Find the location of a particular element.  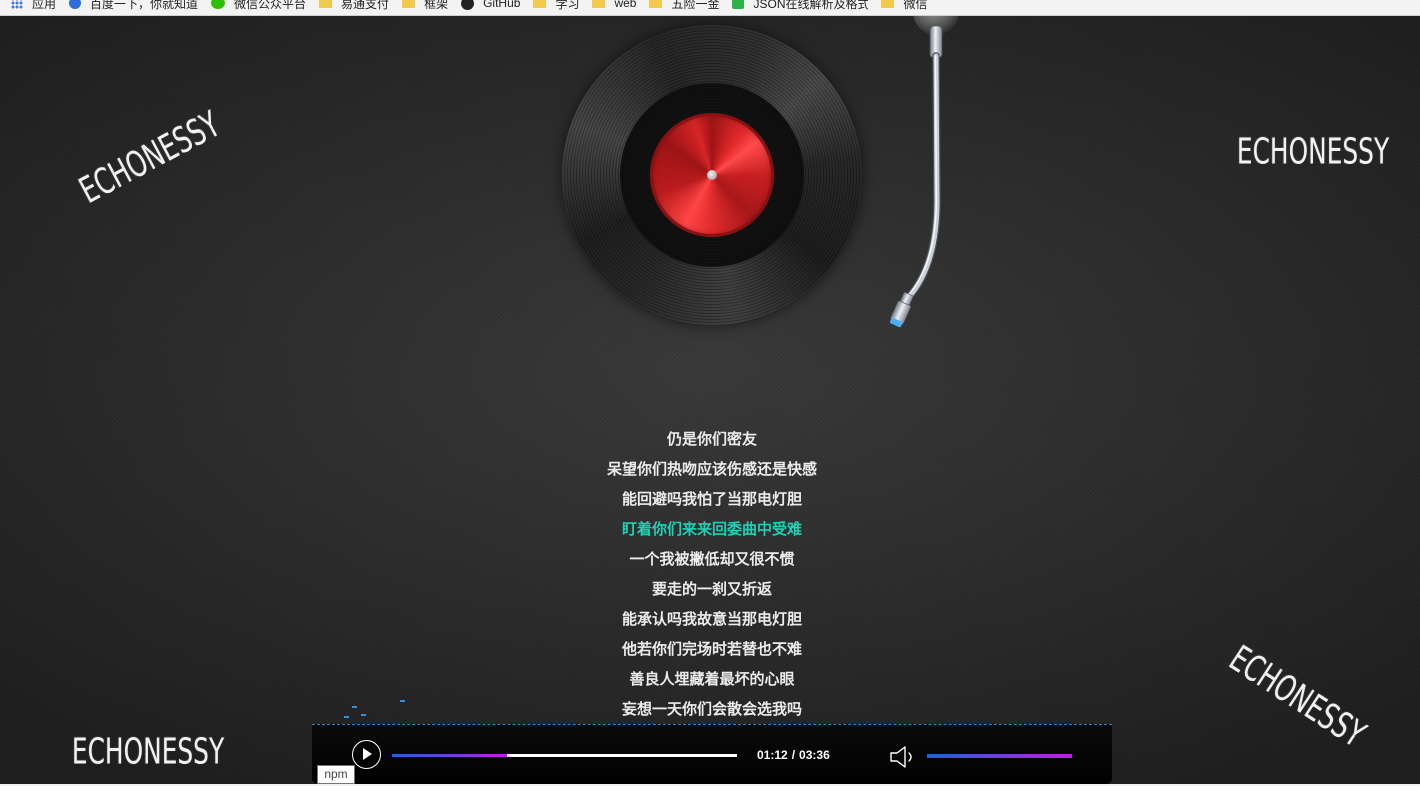

bookmark-folder-web: web is located at coordinates (614, 5).